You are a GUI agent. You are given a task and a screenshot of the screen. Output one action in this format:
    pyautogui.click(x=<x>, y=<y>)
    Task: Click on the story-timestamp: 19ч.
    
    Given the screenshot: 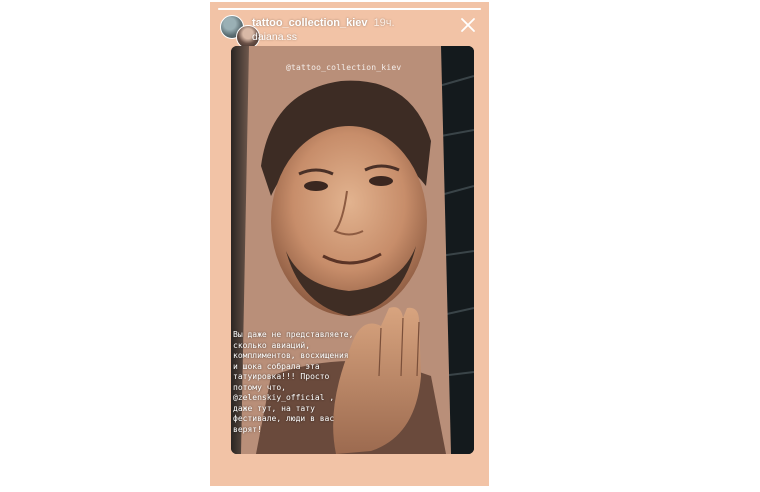 What is the action you would take?
    pyautogui.click(x=384, y=23)
    